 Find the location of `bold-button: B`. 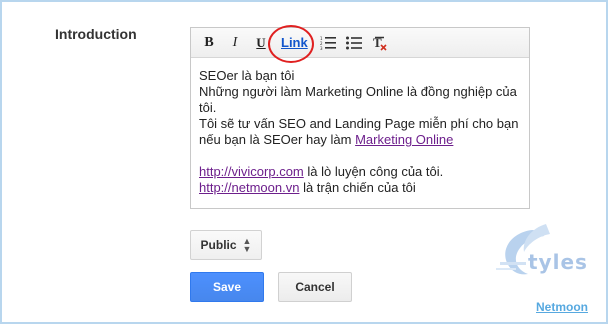

bold-button: B is located at coordinates (209, 43).